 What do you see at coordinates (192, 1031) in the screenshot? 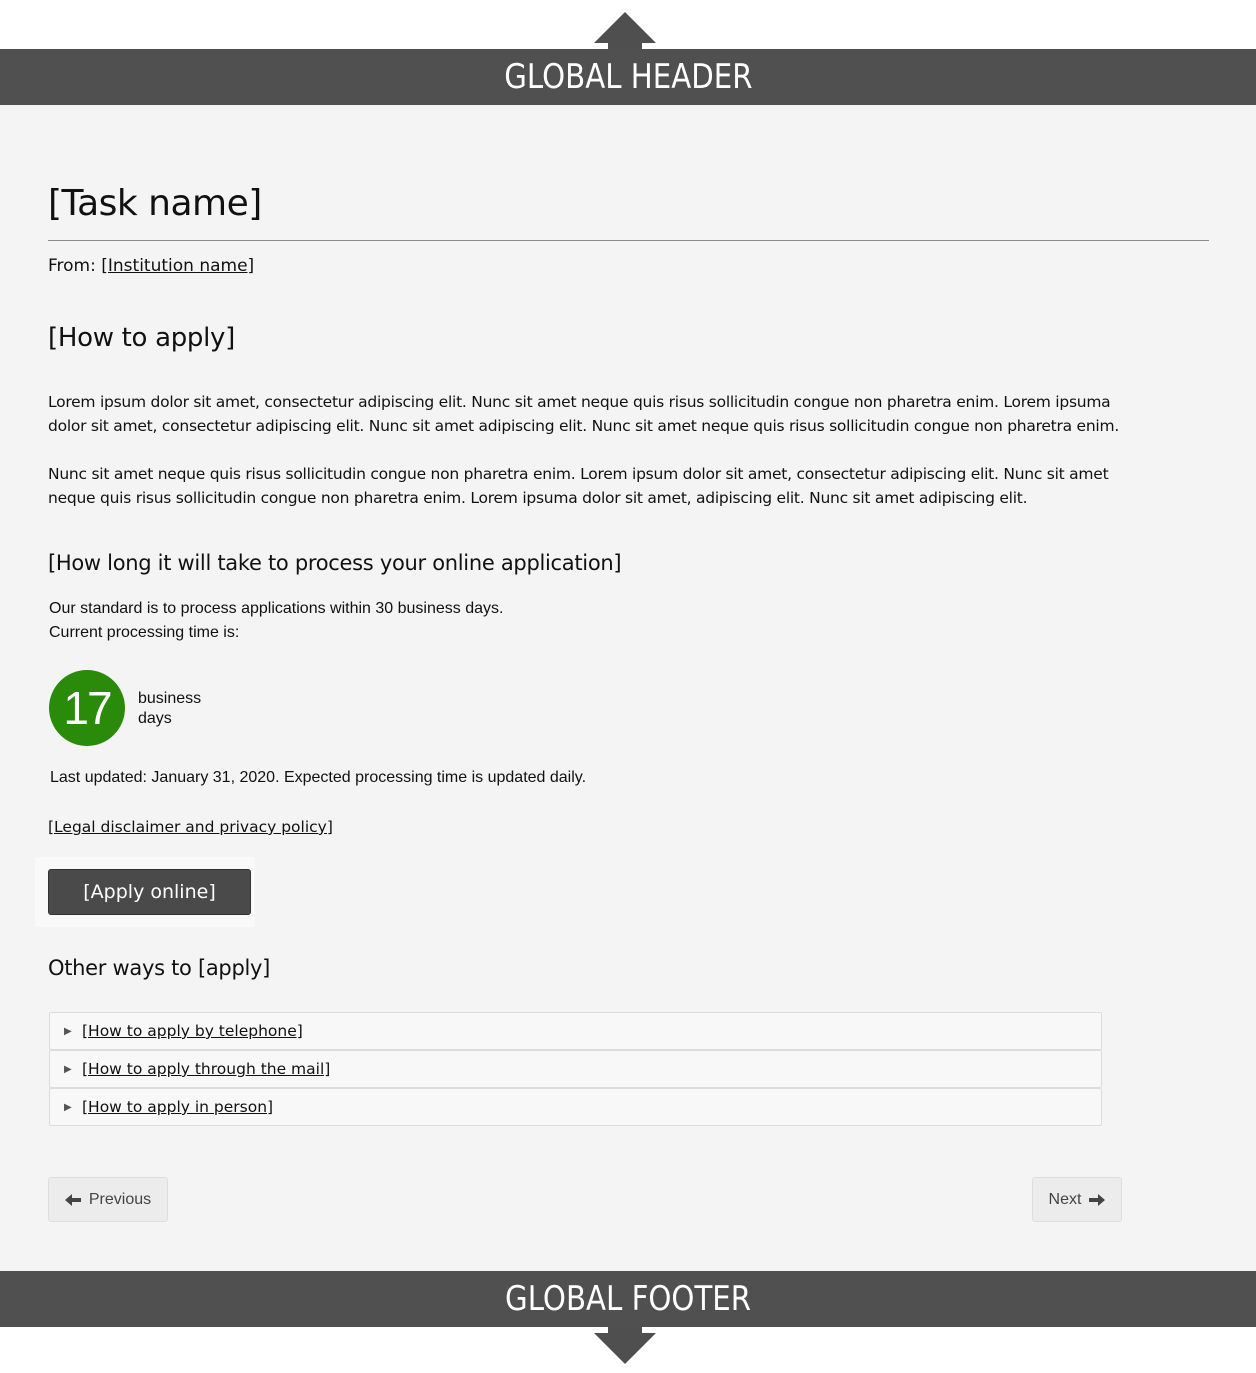
I see `accordion-link: [How to apply by telephone]` at bounding box center [192, 1031].